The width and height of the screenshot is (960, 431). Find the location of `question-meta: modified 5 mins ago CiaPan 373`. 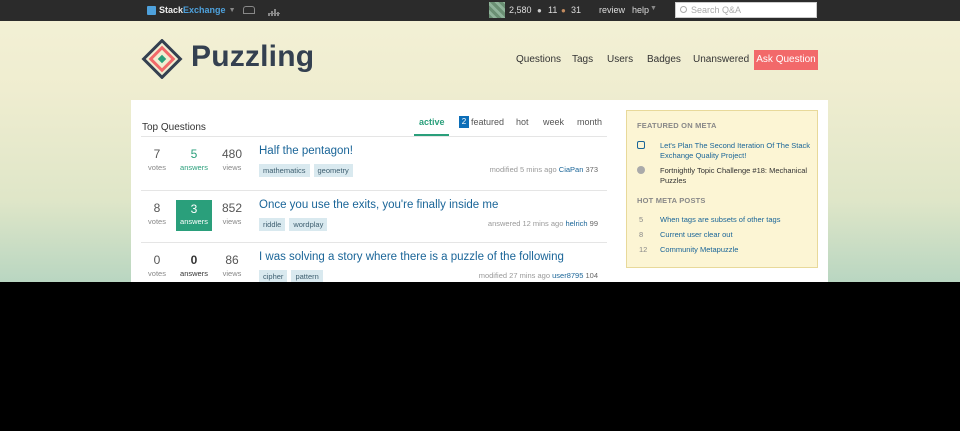

question-meta: modified 5 mins ago CiaPan 373 is located at coordinates (544, 169).